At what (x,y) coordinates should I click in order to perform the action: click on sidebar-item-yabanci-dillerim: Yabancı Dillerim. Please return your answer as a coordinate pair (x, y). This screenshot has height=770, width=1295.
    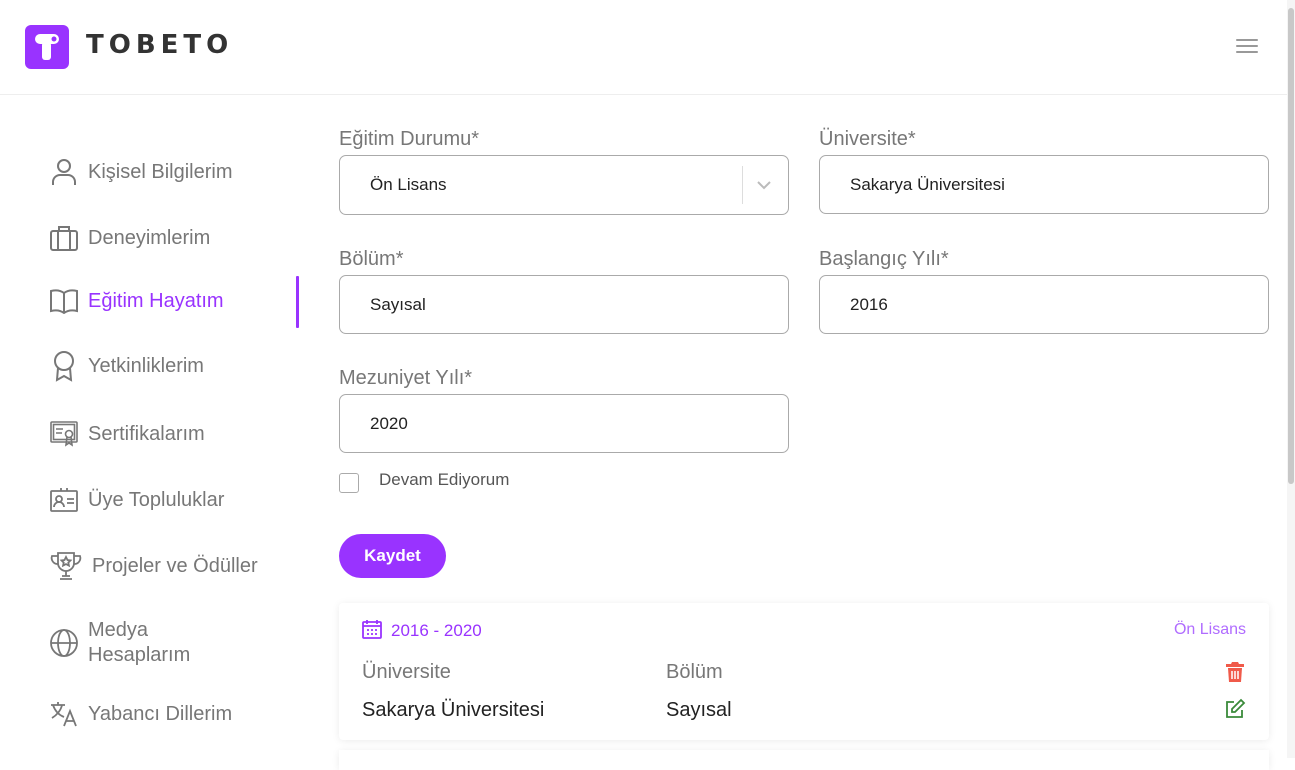
    Looking at the image, I should click on (140, 714).